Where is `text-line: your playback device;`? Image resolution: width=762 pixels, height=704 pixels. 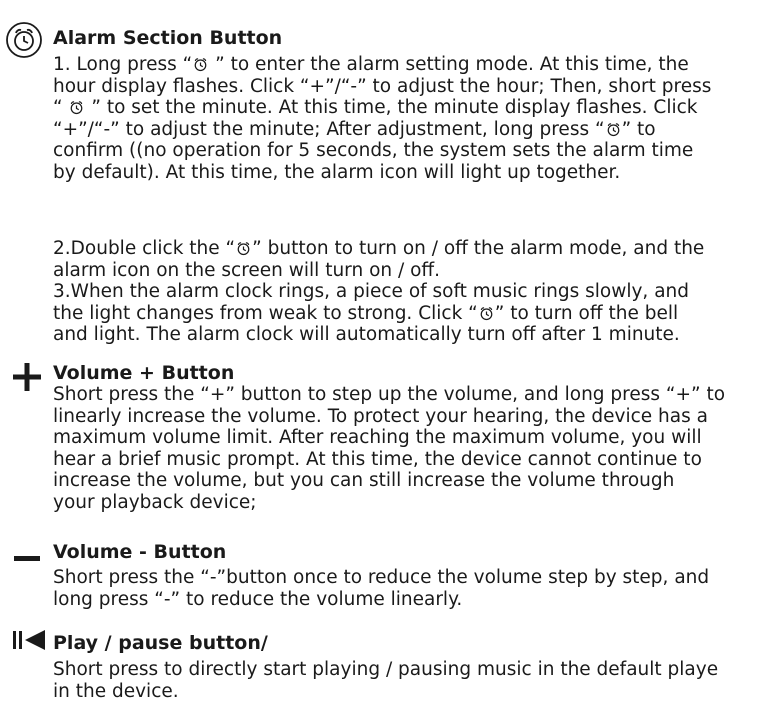
text-line: your playback device; is located at coordinates (155, 502).